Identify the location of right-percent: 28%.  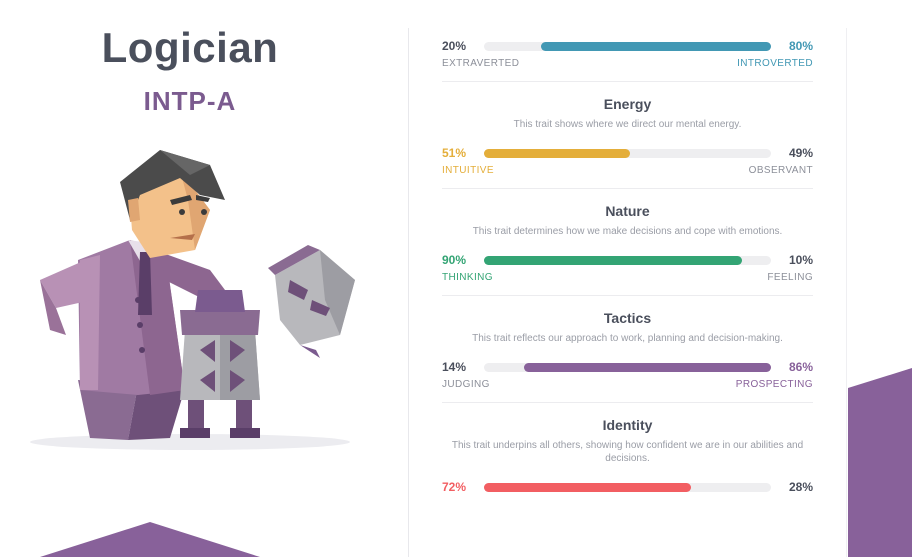
(800, 487).